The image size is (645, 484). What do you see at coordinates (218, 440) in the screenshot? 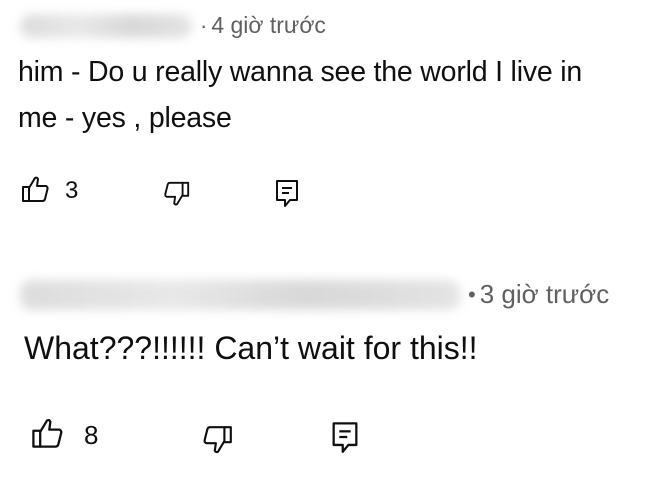
I see `thumbs-down-icon` at bounding box center [218, 440].